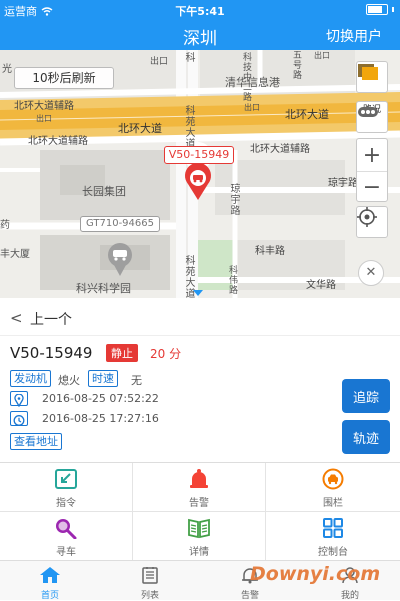 This screenshot has width=400, height=601. Describe the element at coordinates (270, 251) in the screenshot. I see `map-label: 科丰路` at that location.